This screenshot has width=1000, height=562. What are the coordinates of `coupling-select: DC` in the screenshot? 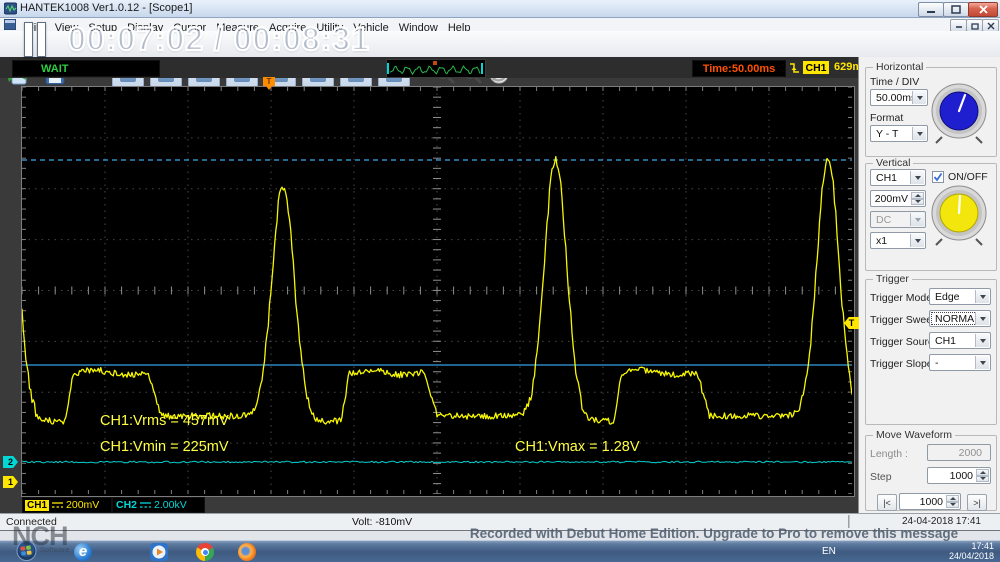 It's located at (898, 219).